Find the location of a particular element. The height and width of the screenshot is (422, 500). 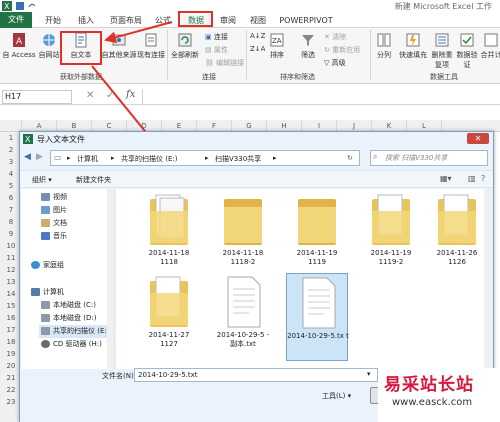

filename-input: 2014-10-29-5.txt is located at coordinates (256, 375).